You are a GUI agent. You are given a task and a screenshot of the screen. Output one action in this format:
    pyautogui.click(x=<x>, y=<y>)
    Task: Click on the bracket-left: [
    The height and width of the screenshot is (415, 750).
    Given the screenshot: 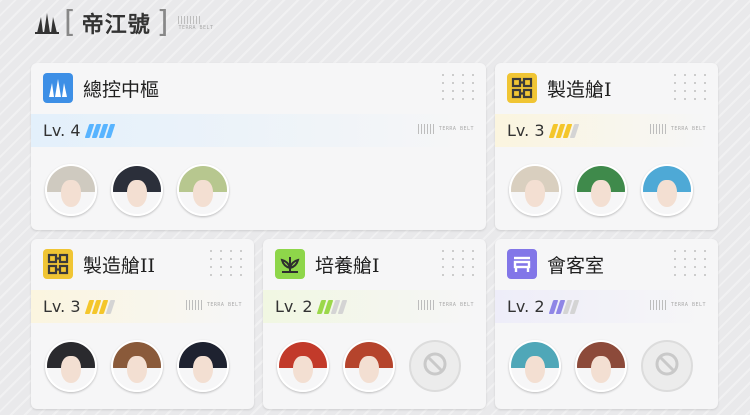 What is the action you would take?
    pyautogui.click(x=70, y=22)
    